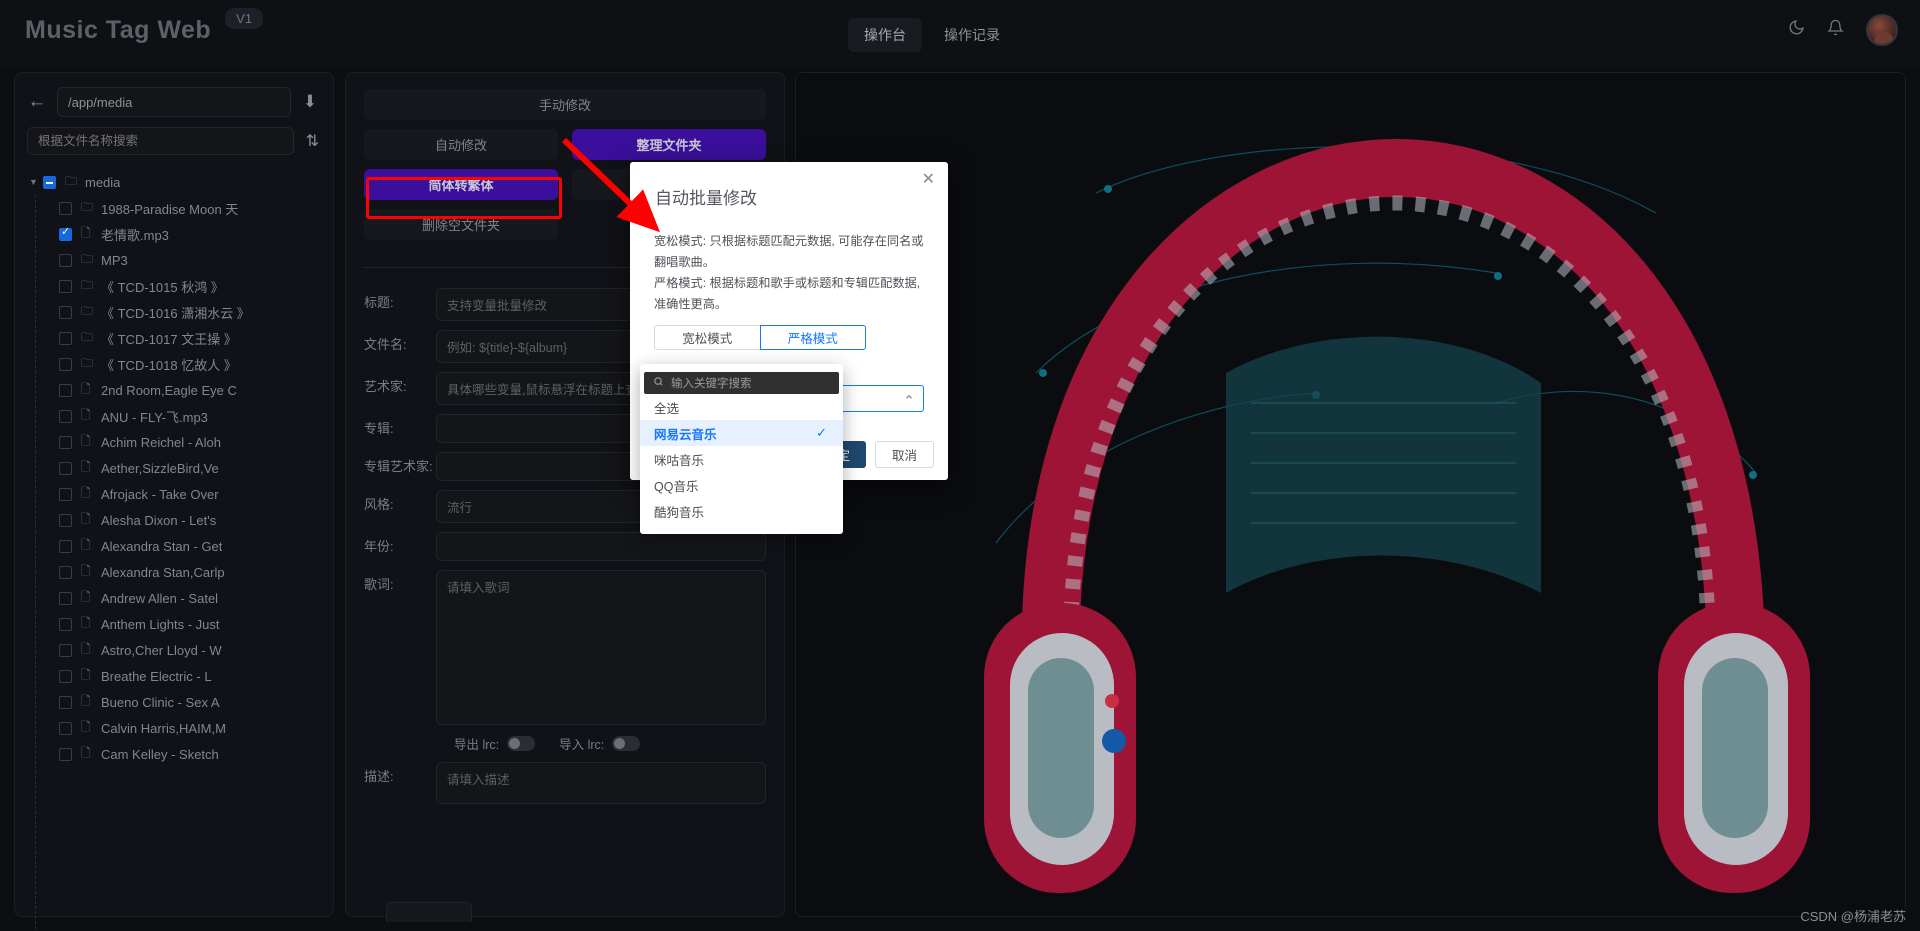 Image resolution: width=1920 pixels, height=931 pixels. What do you see at coordinates (741, 511) in the screenshot?
I see `dropdown-item: 酷狗音乐` at bounding box center [741, 511].